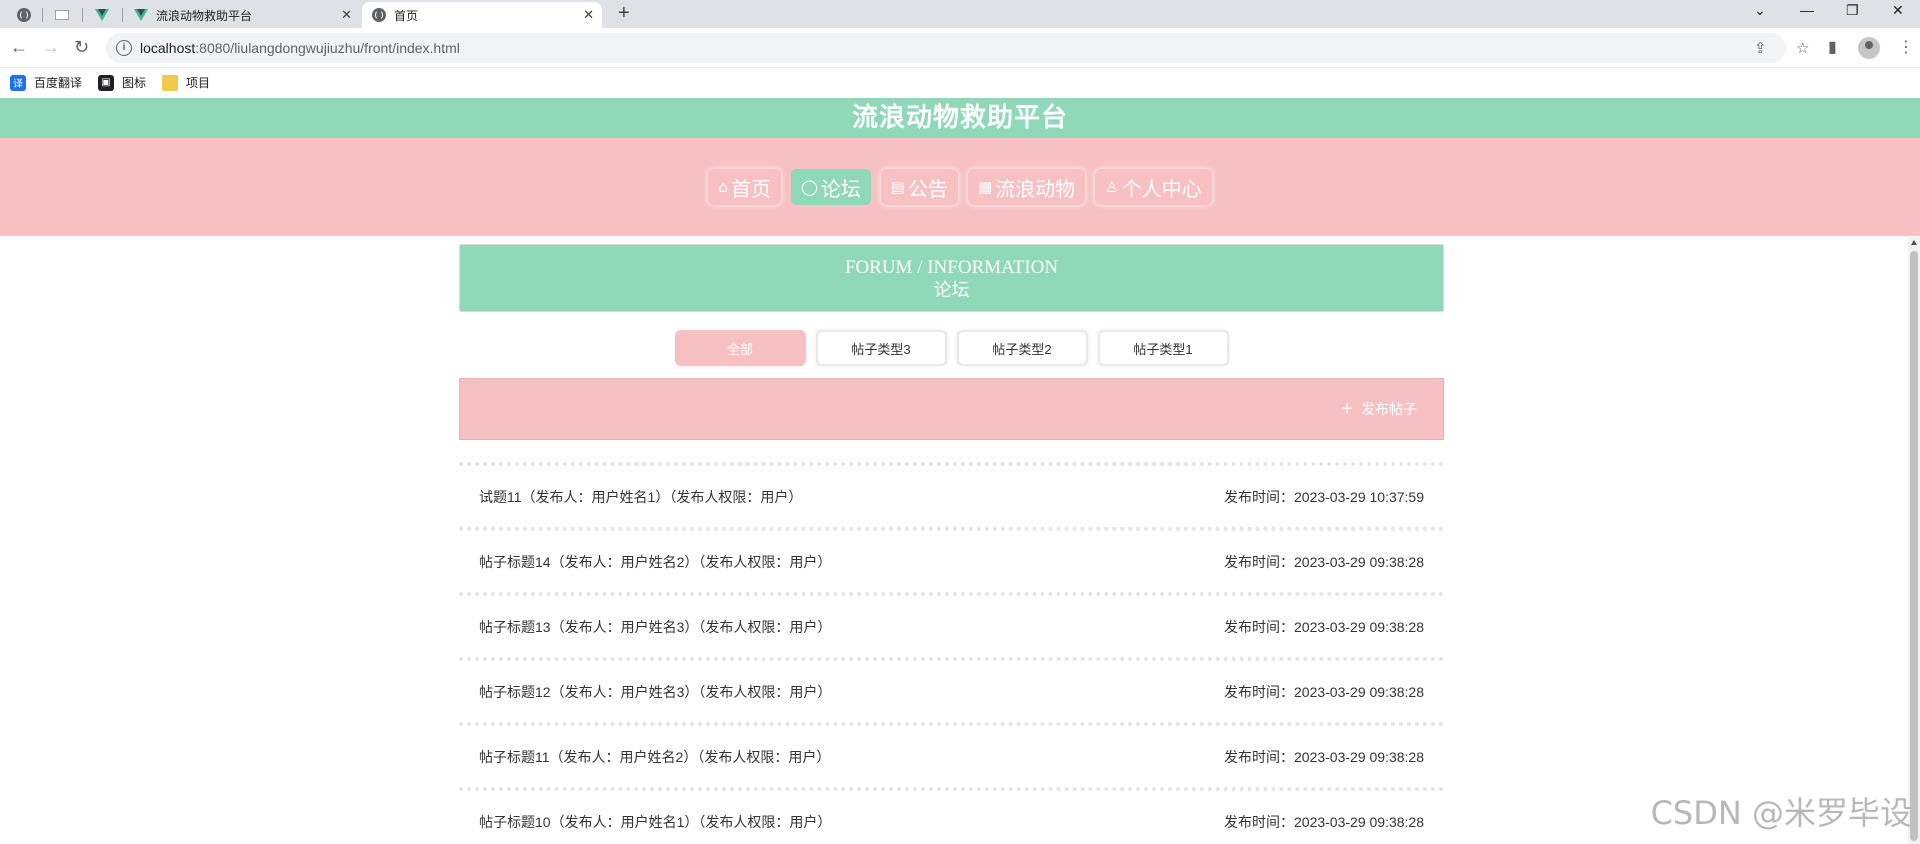 The width and height of the screenshot is (1920, 844). I want to click on browser-tab-bar: 流浪动物救助平台 ✕ 首页 ✕ + ⌄ — ❐ ✕, so click(960, 14).